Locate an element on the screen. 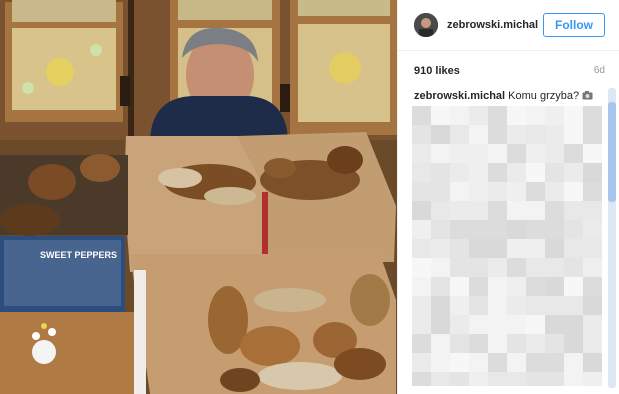  caption-text: Komu grzyba? is located at coordinates (544, 96).